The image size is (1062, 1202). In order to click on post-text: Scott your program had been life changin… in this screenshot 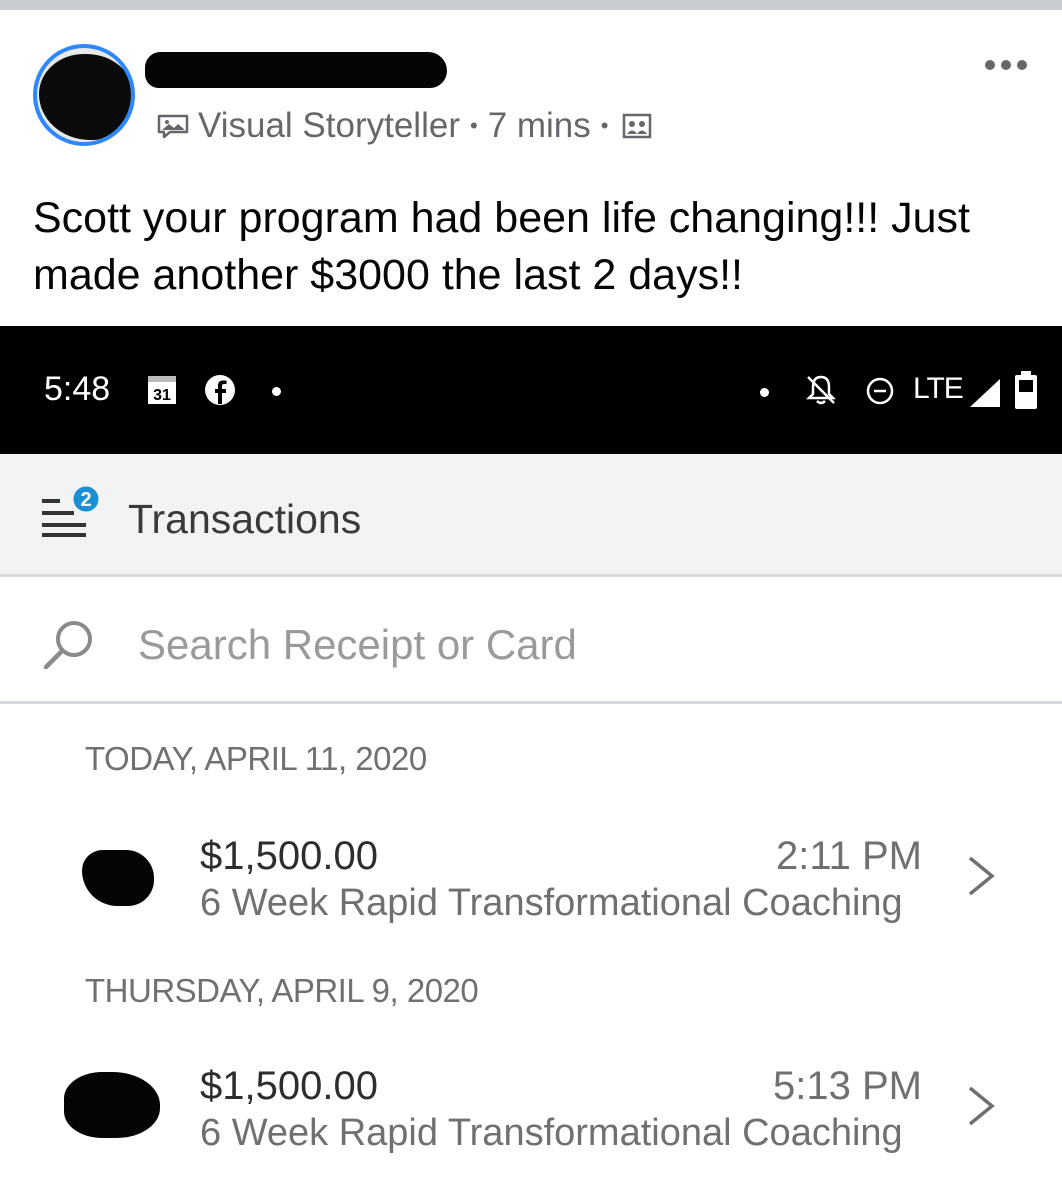, I will do `click(501, 246)`.